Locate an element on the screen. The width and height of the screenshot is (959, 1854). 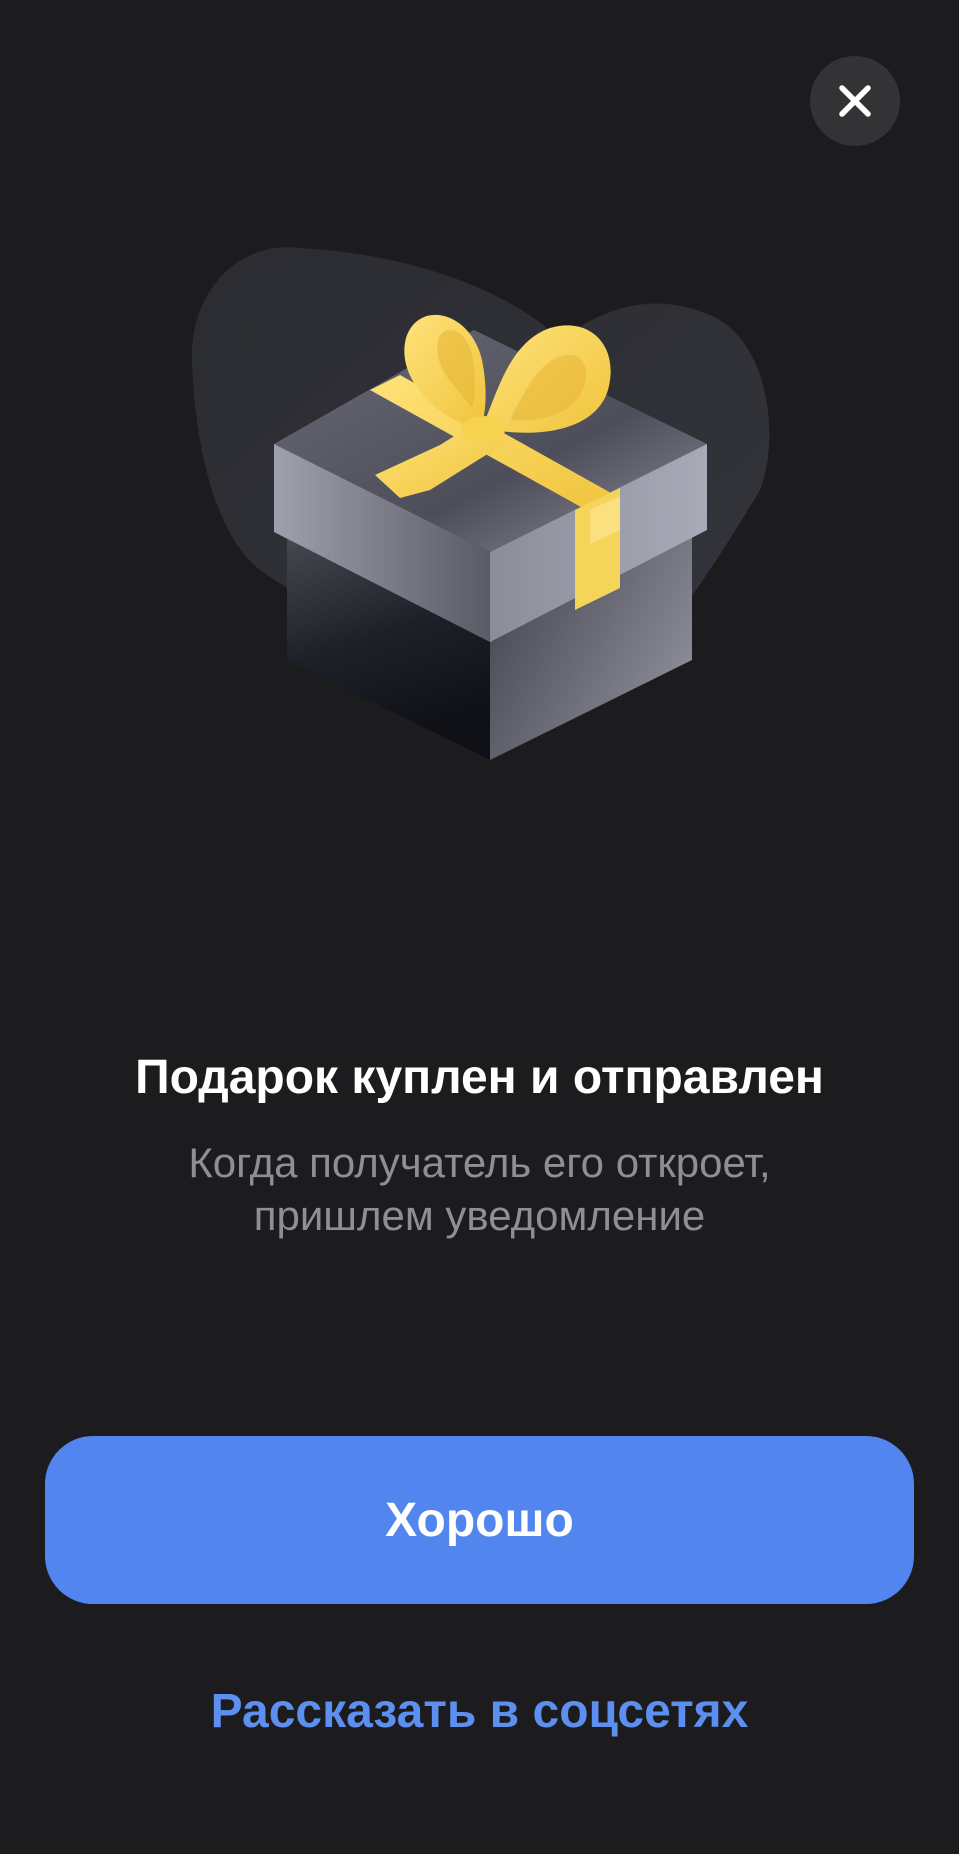
close-button is located at coordinates (855, 101).